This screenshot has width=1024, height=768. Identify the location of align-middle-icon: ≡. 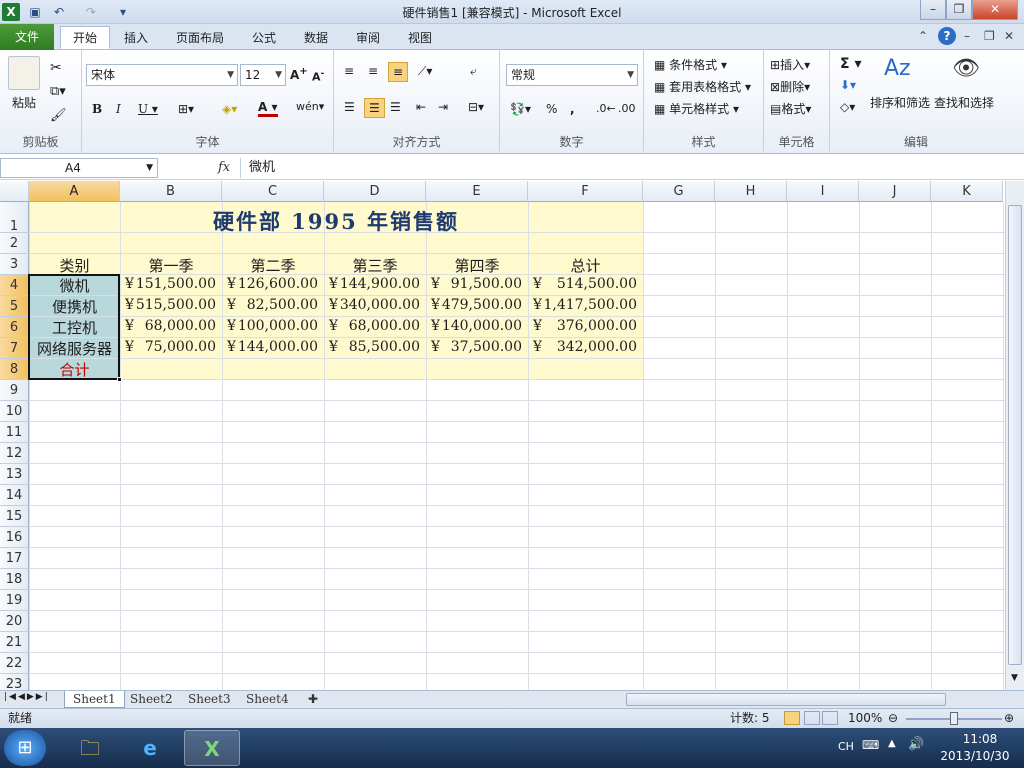
(373, 71).